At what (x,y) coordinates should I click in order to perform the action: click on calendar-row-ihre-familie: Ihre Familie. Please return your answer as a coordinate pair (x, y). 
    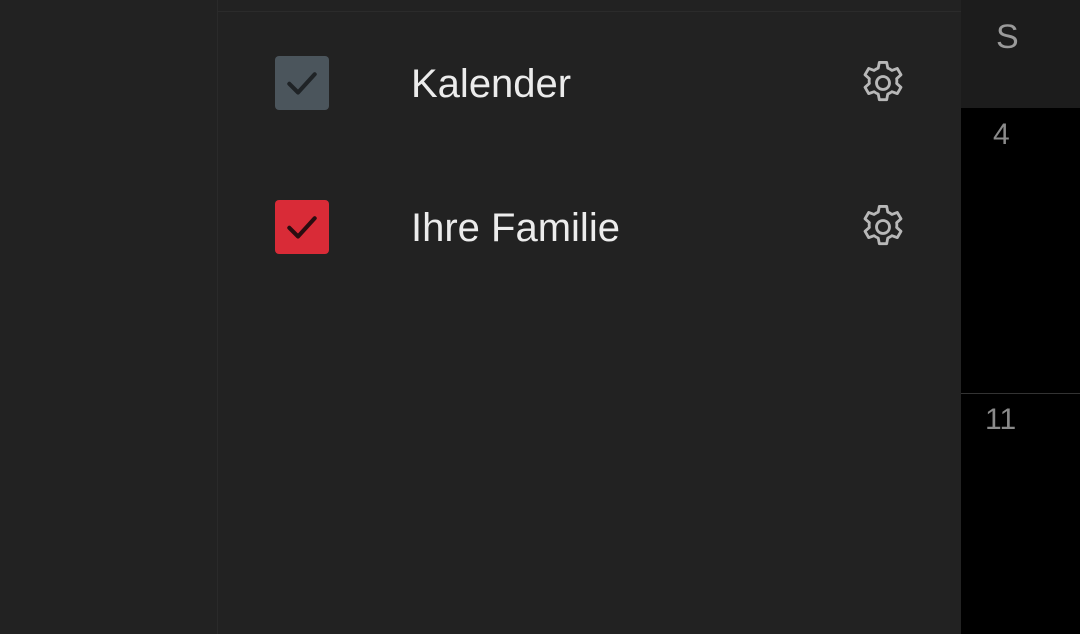
    Looking at the image, I should click on (589, 229).